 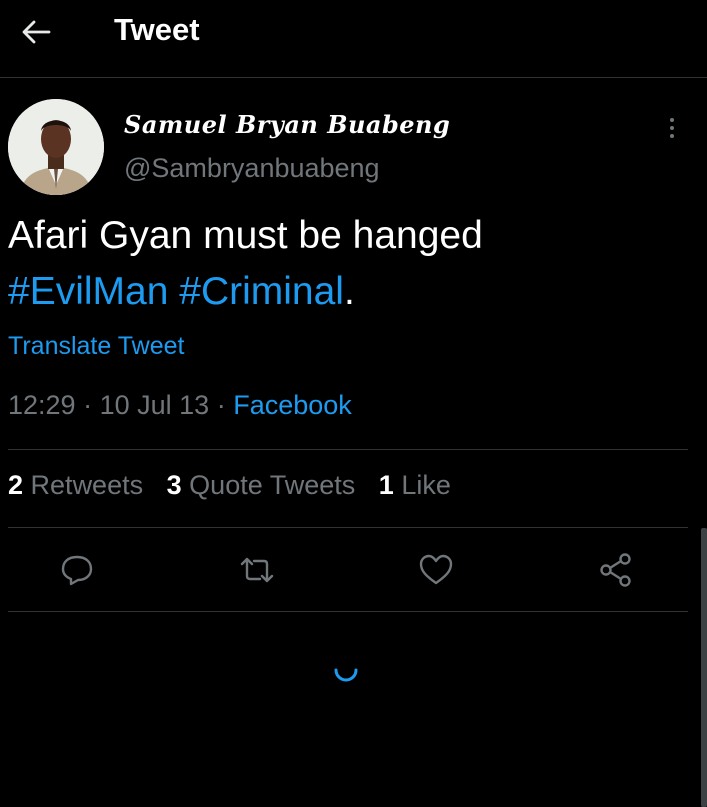 I want to click on likes-stat: 1 Like, so click(x=415, y=485).